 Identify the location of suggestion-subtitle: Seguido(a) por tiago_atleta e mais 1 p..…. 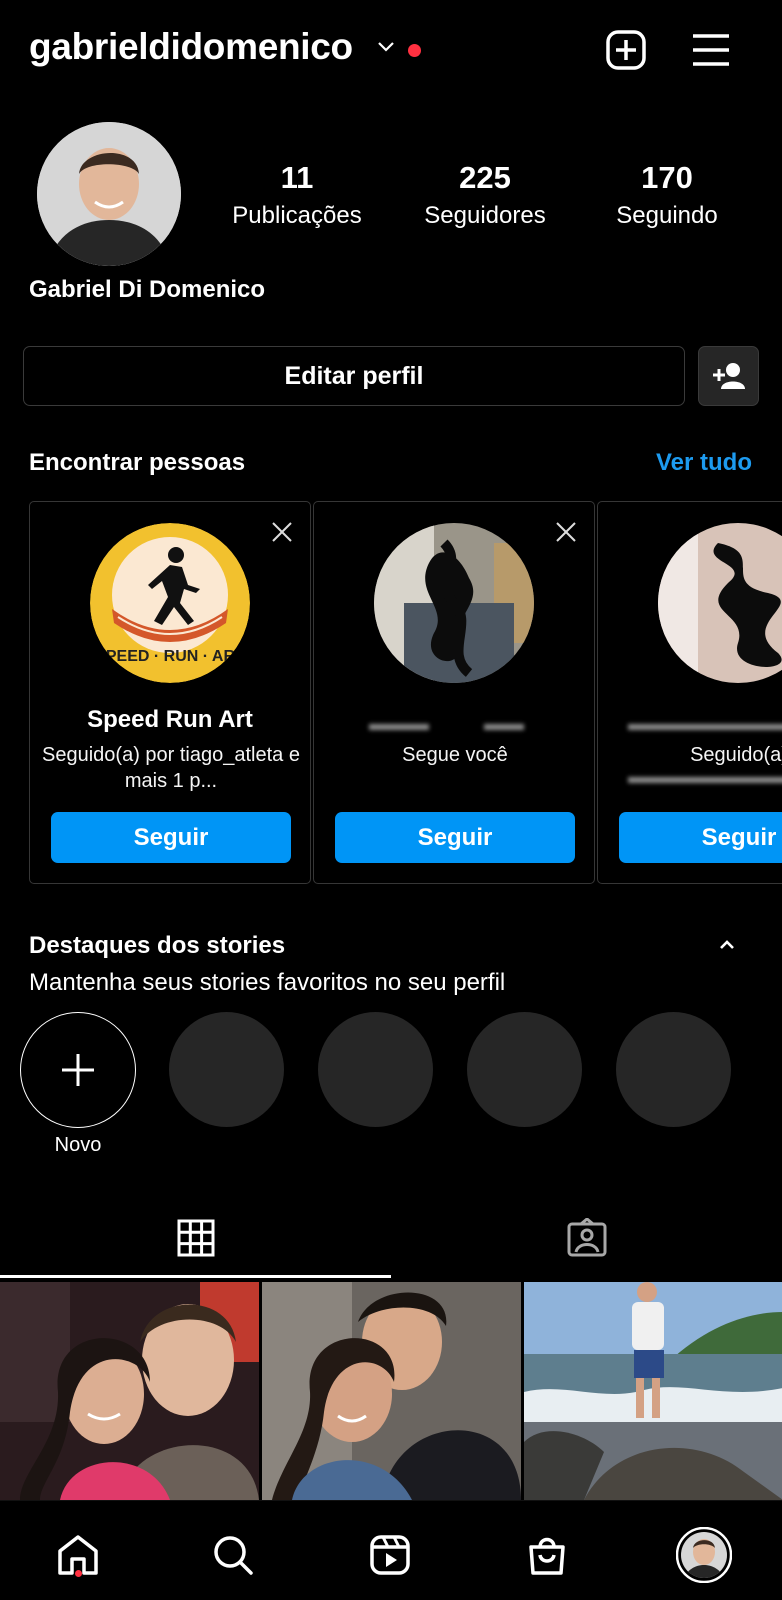
(171, 768).